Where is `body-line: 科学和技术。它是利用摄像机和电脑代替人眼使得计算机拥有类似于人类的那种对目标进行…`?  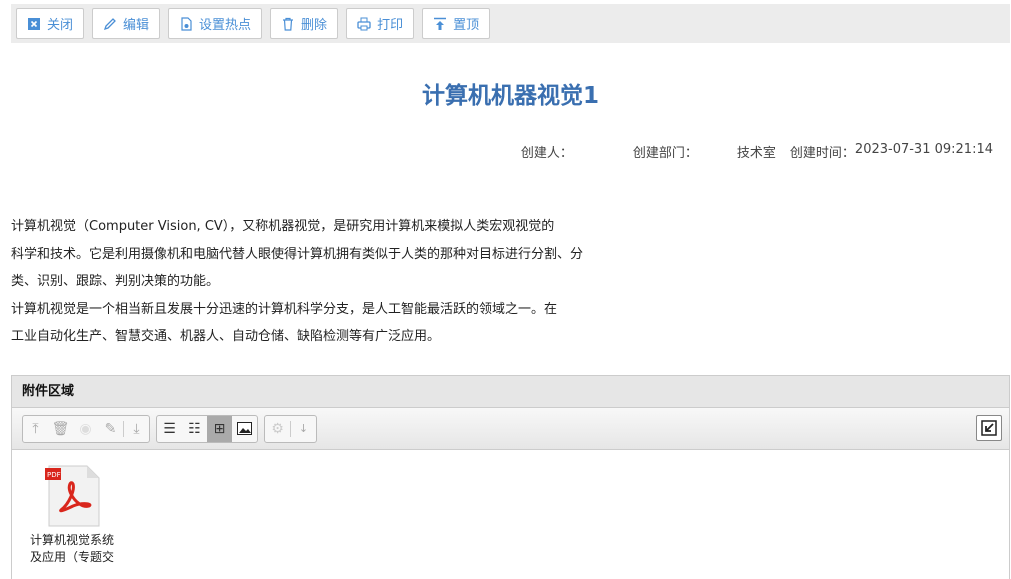 body-line: 科学和技术。它是利用摄像机和电脑代替人眼使得计算机拥有类似于人类的那种对目标进行… is located at coordinates (297, 254).